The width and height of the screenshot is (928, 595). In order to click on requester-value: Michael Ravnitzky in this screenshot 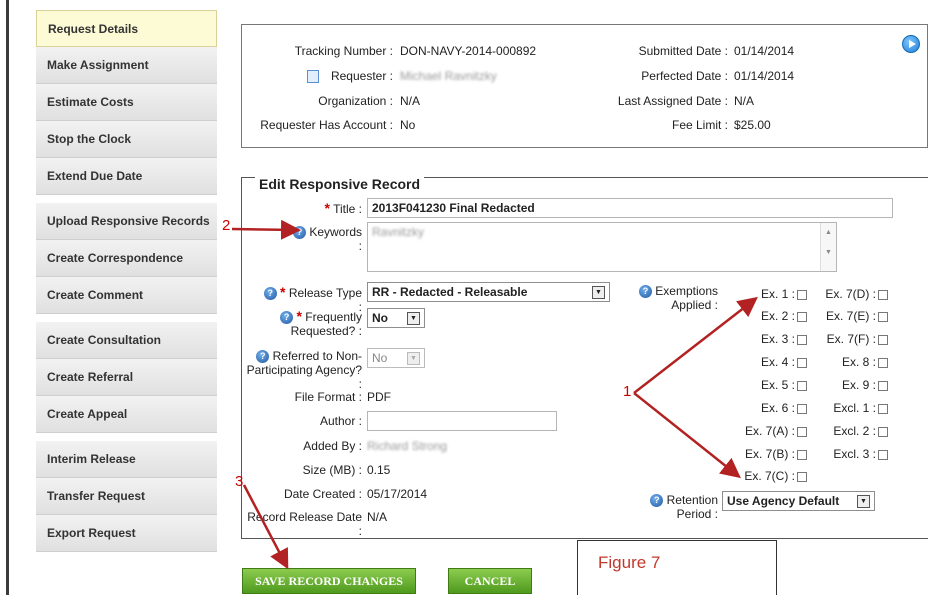, I will do `click(448, 76)`.